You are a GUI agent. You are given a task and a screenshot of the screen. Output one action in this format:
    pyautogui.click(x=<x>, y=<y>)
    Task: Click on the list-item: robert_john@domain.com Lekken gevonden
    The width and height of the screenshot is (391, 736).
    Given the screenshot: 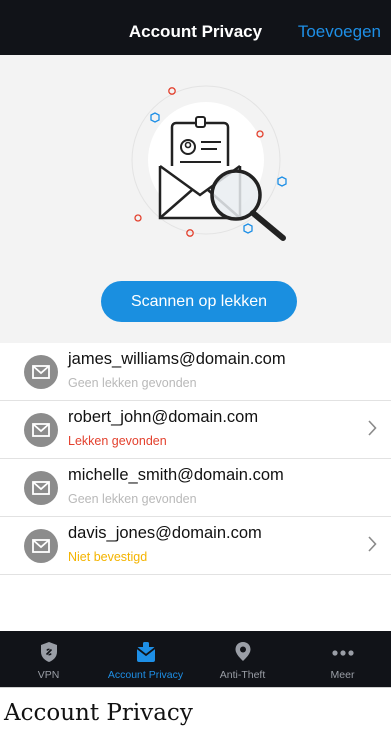 What is the action you would take?
    pyautogui.click(x=195, y=430)
    